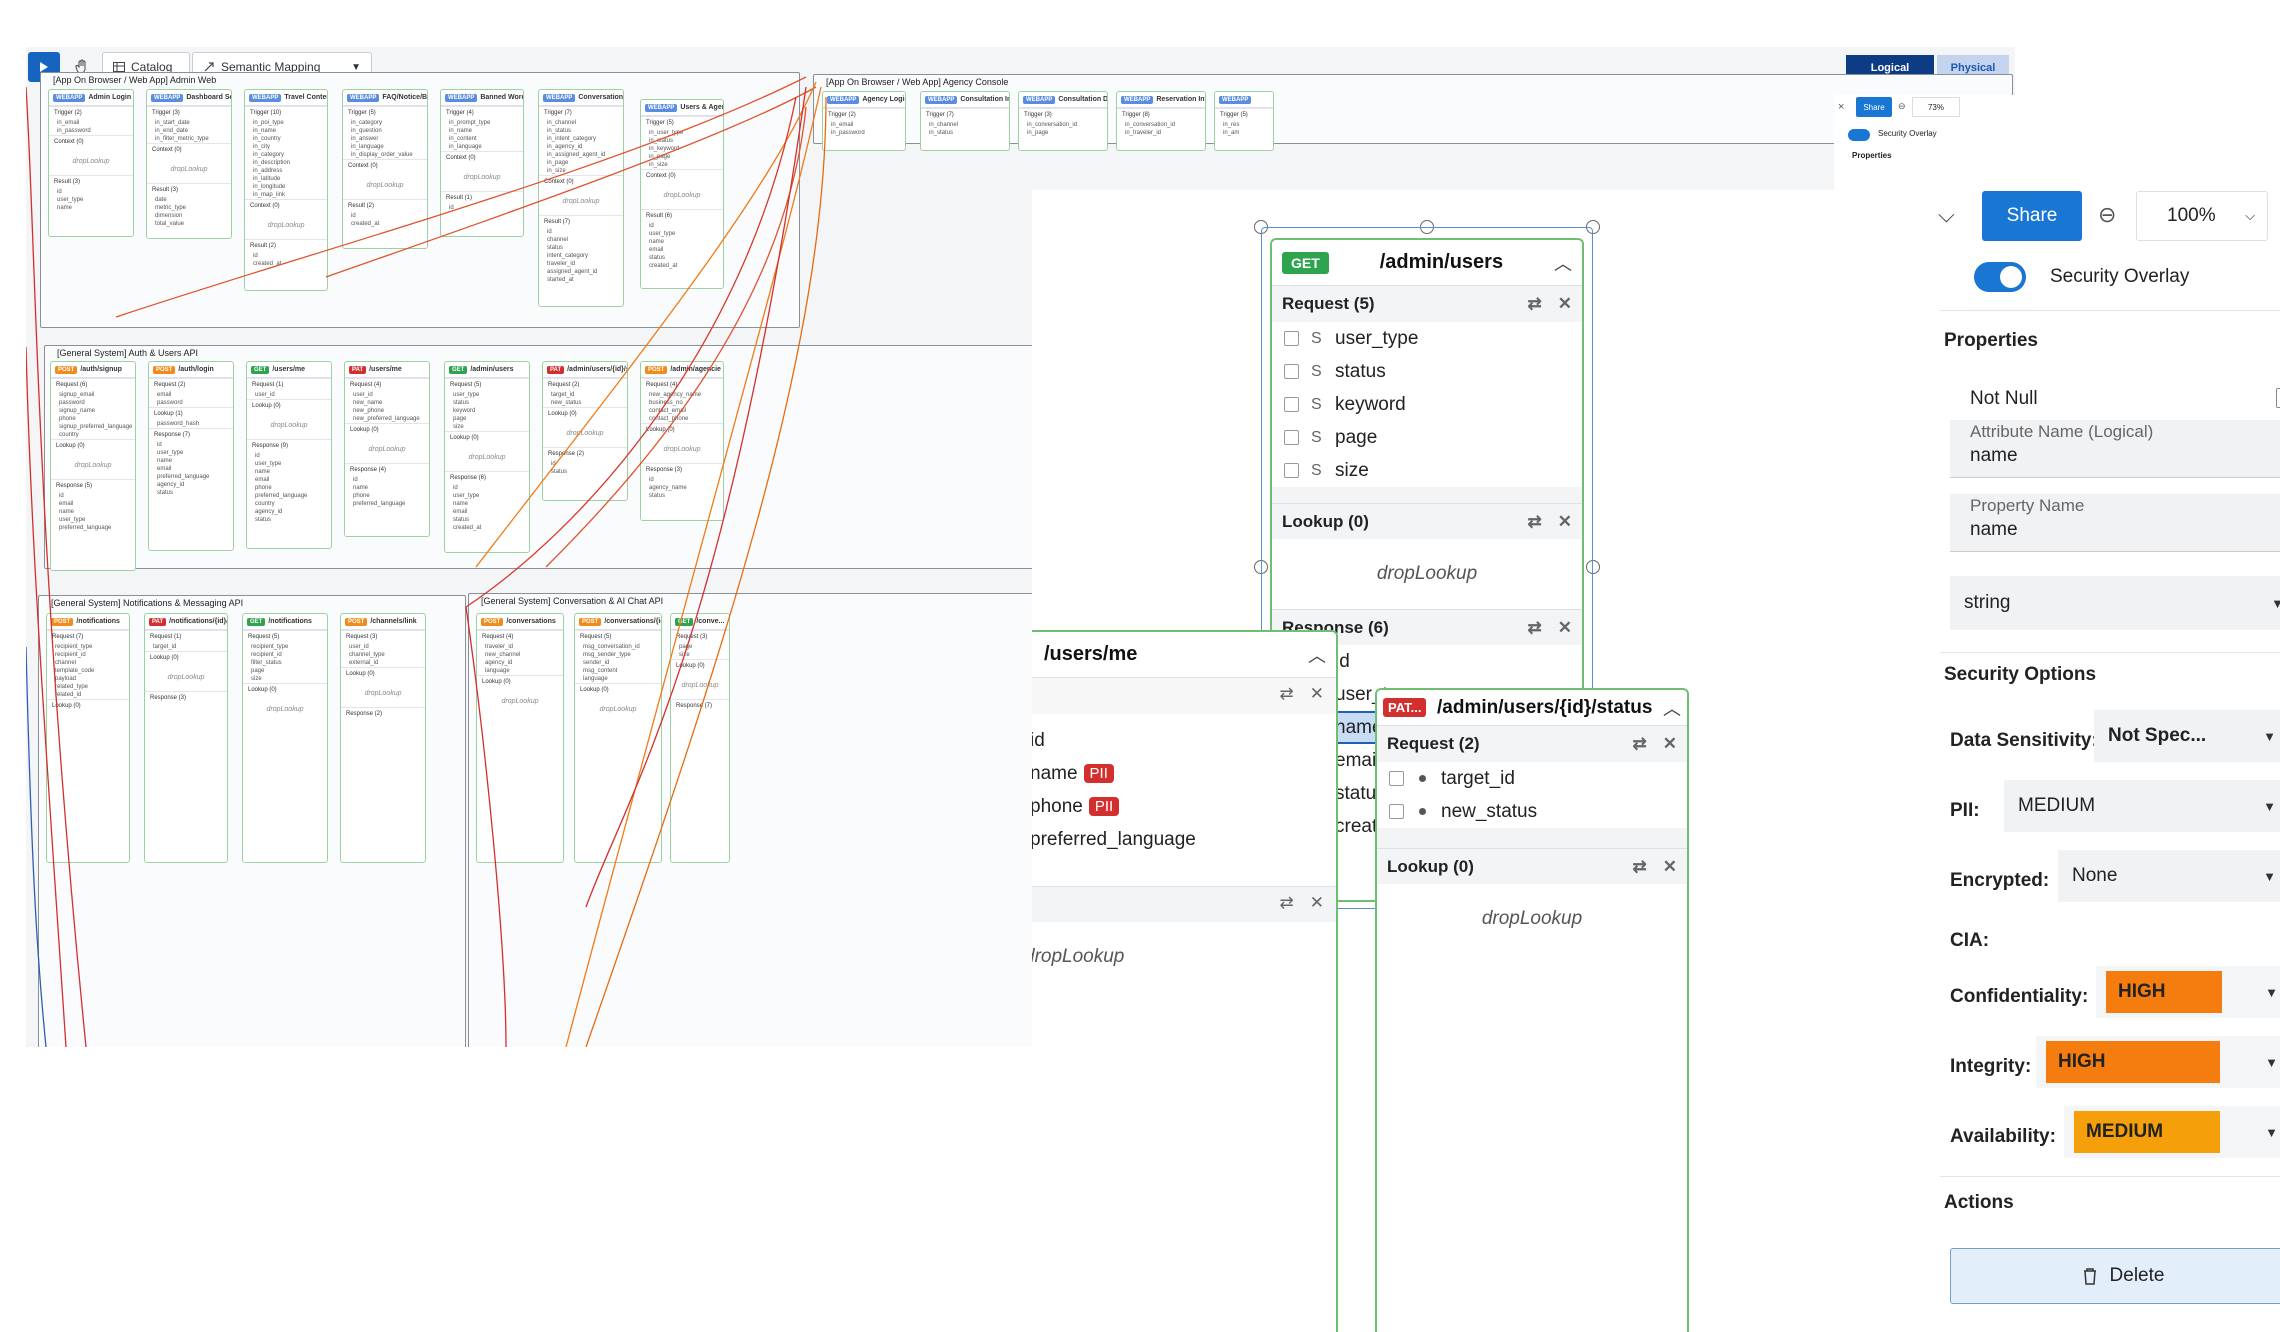  Describe the element at coordinates (189, 216) in the screenshot. I see `mini-row: dimension` at that location.